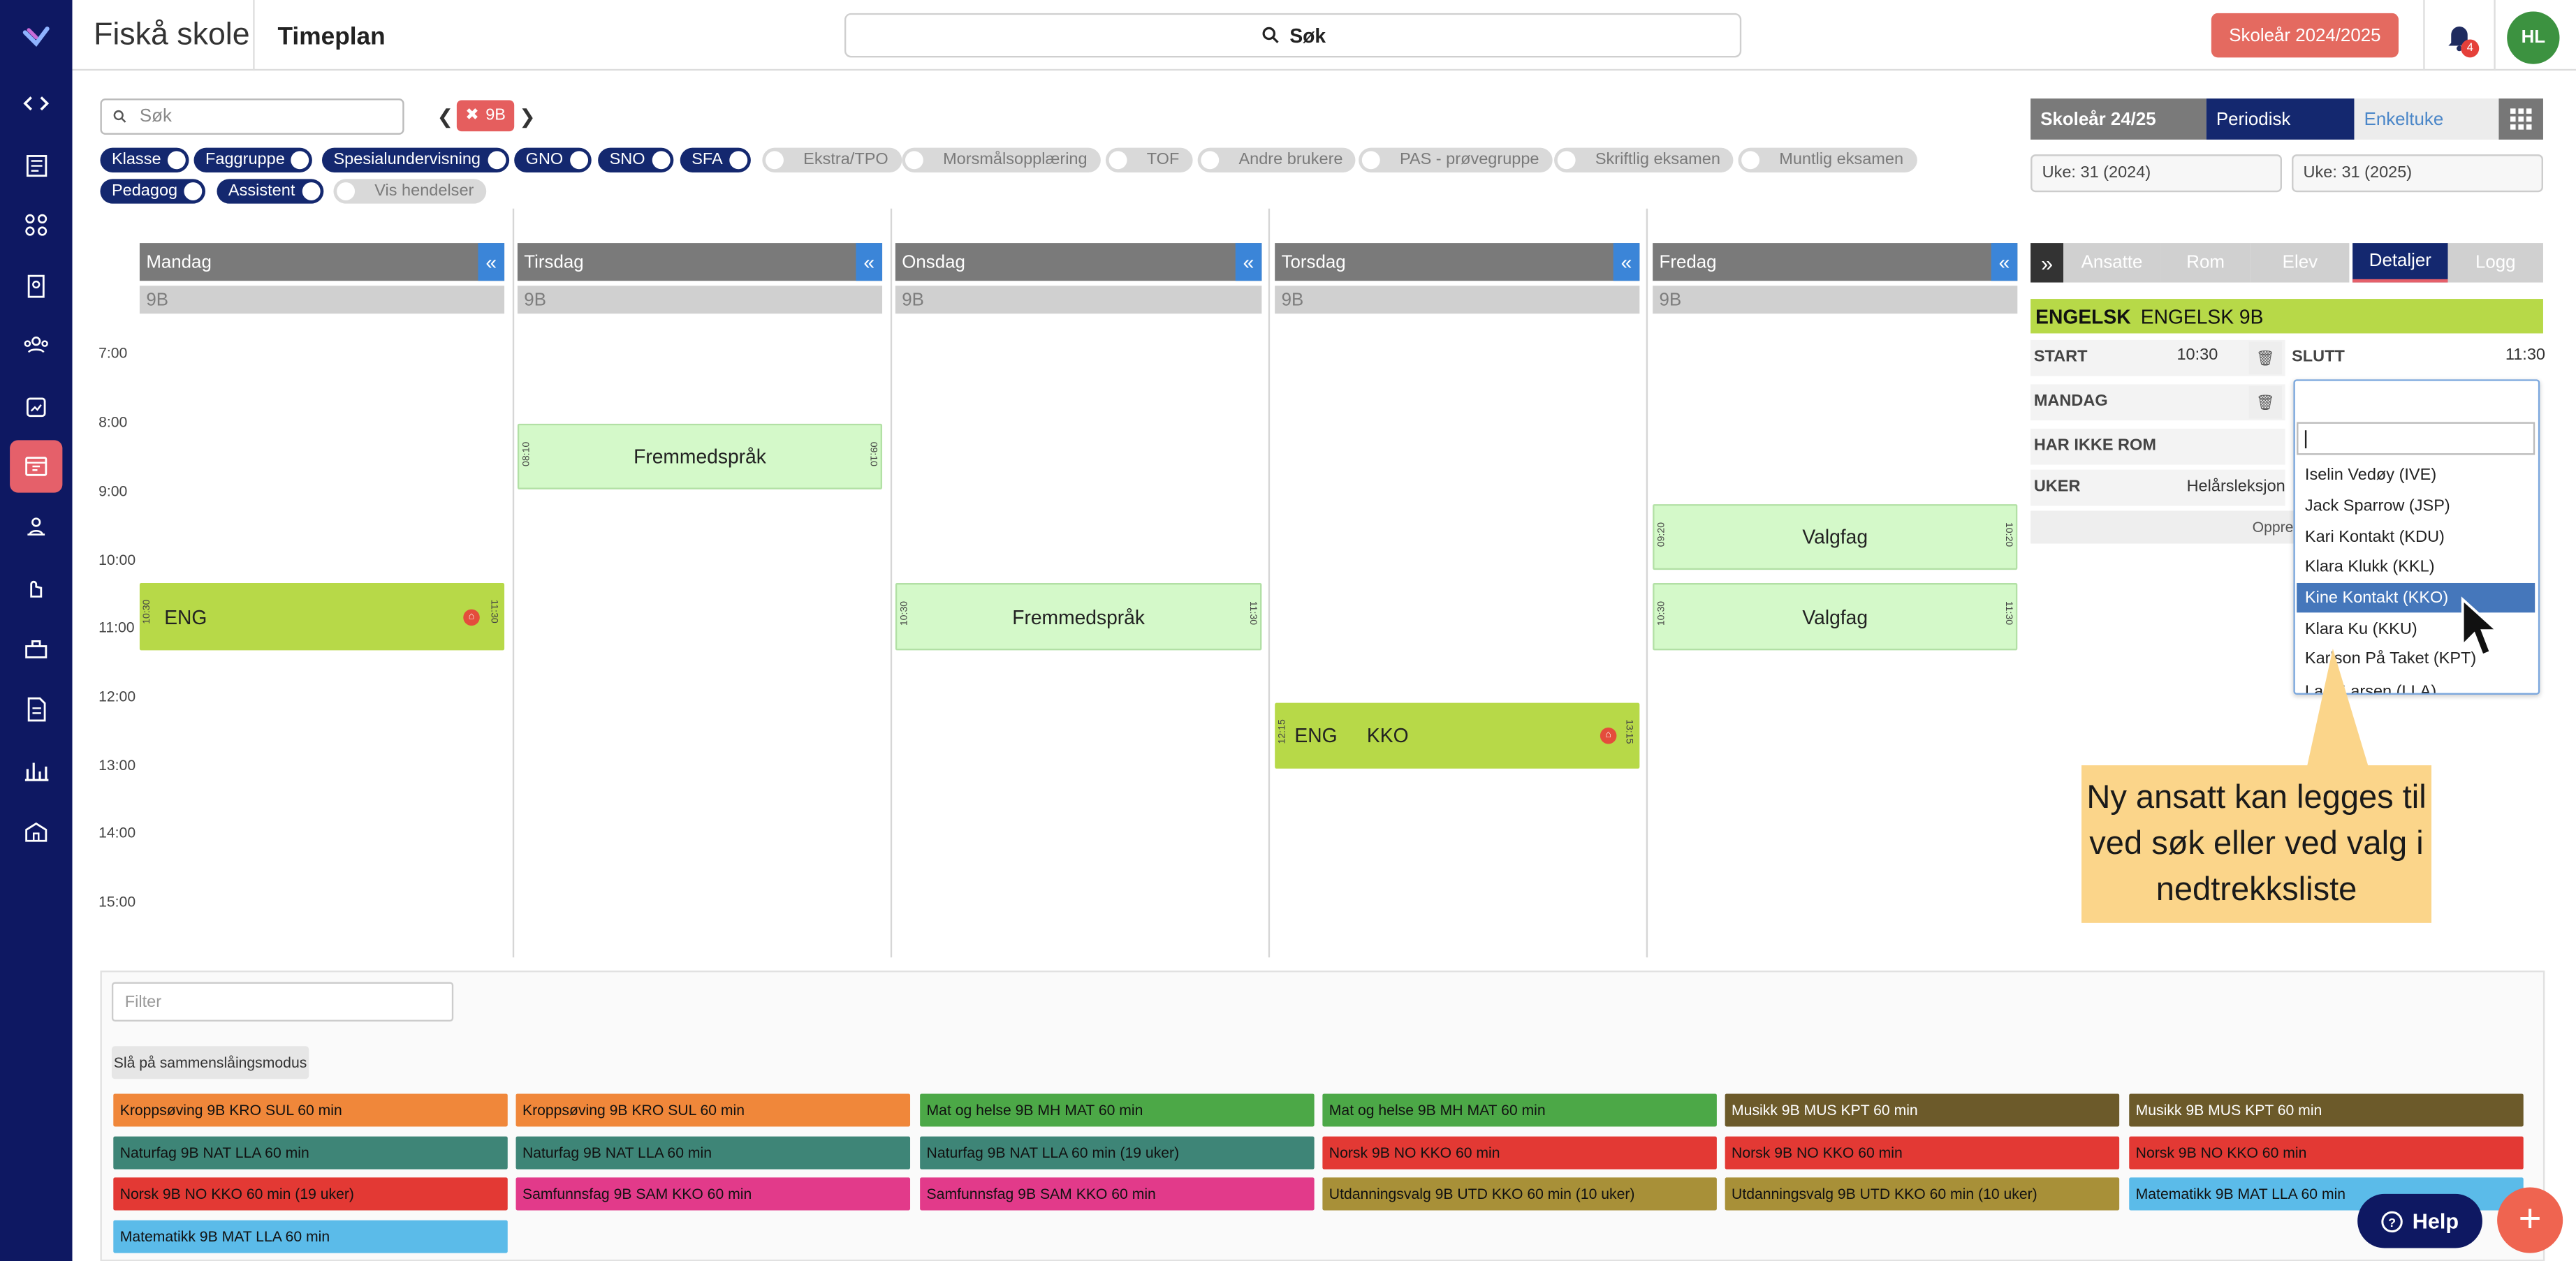 The image size is (2576, 1261). I want to click on bar-chart-icon, so click(36, 770).